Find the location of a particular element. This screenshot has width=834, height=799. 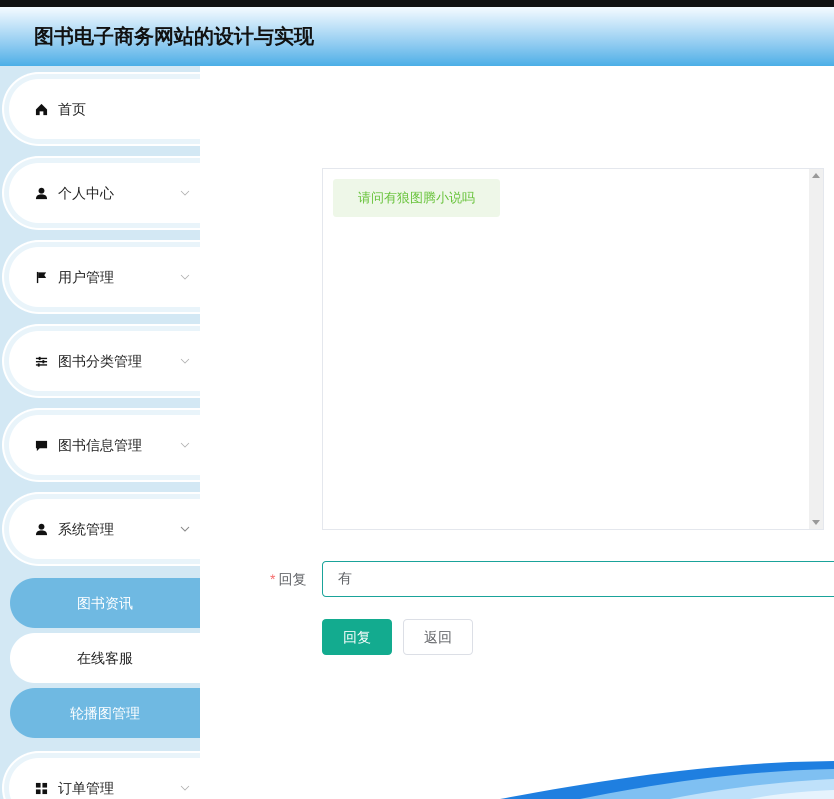

back-button: 返回 is located at coordinates (438, 637).